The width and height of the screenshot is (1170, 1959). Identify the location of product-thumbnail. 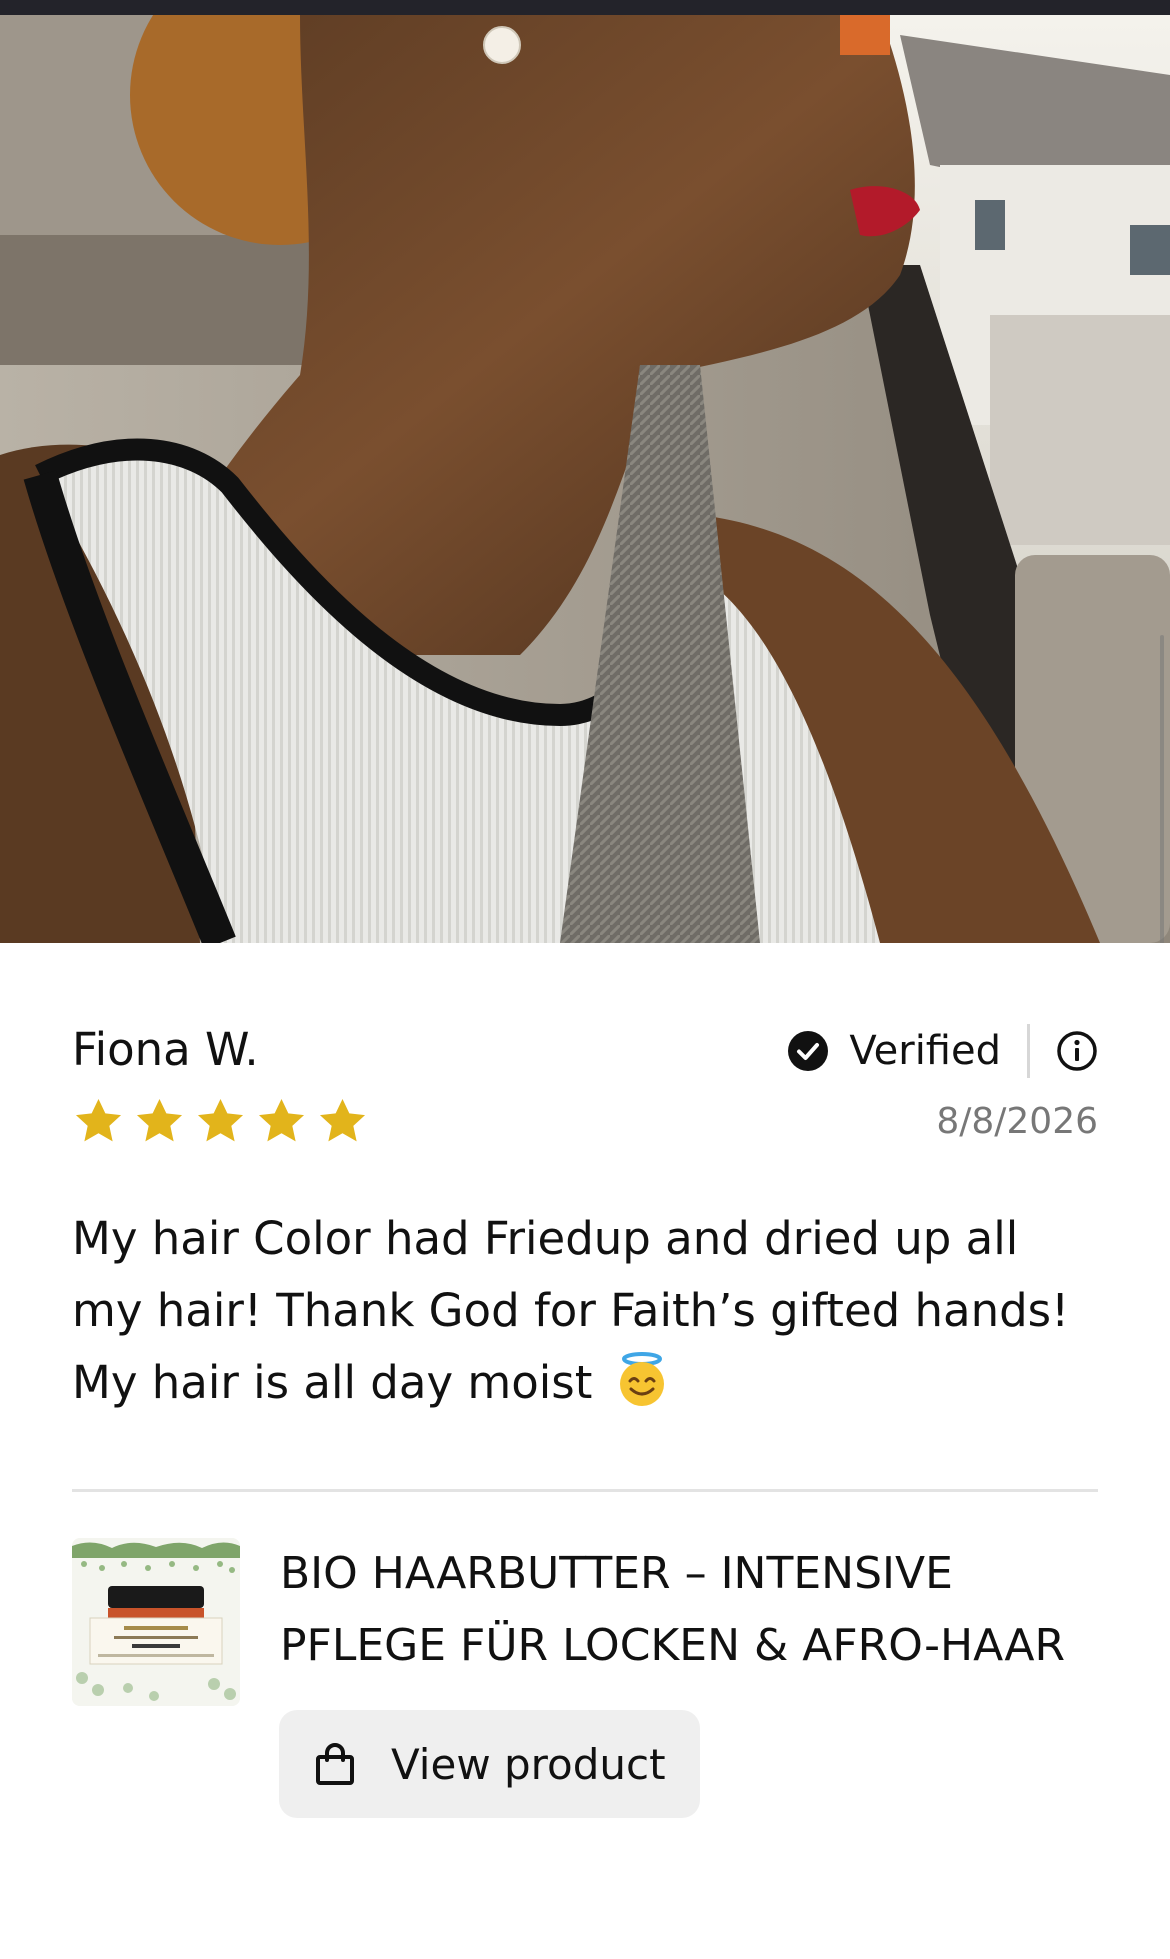
(156, 1622).